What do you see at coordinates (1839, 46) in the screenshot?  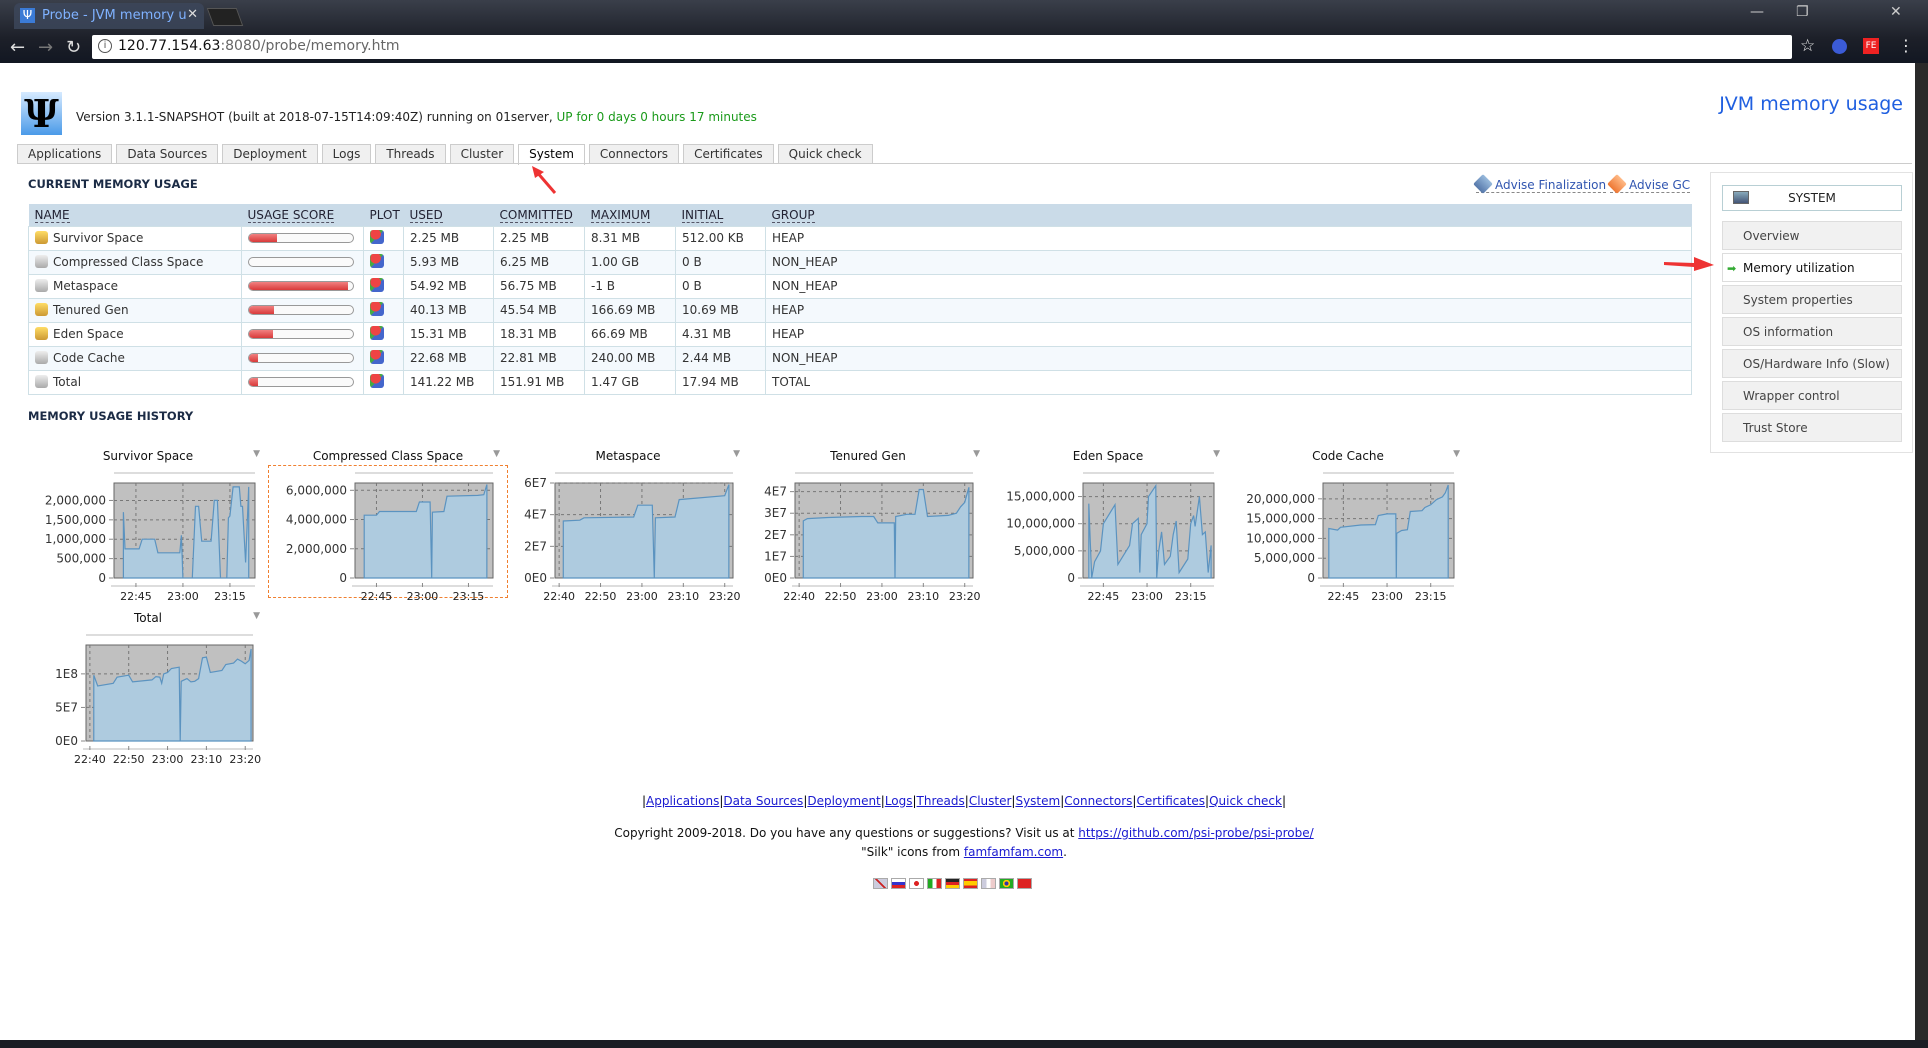 I see `extension-icon` at bounding box center [1839, 46].